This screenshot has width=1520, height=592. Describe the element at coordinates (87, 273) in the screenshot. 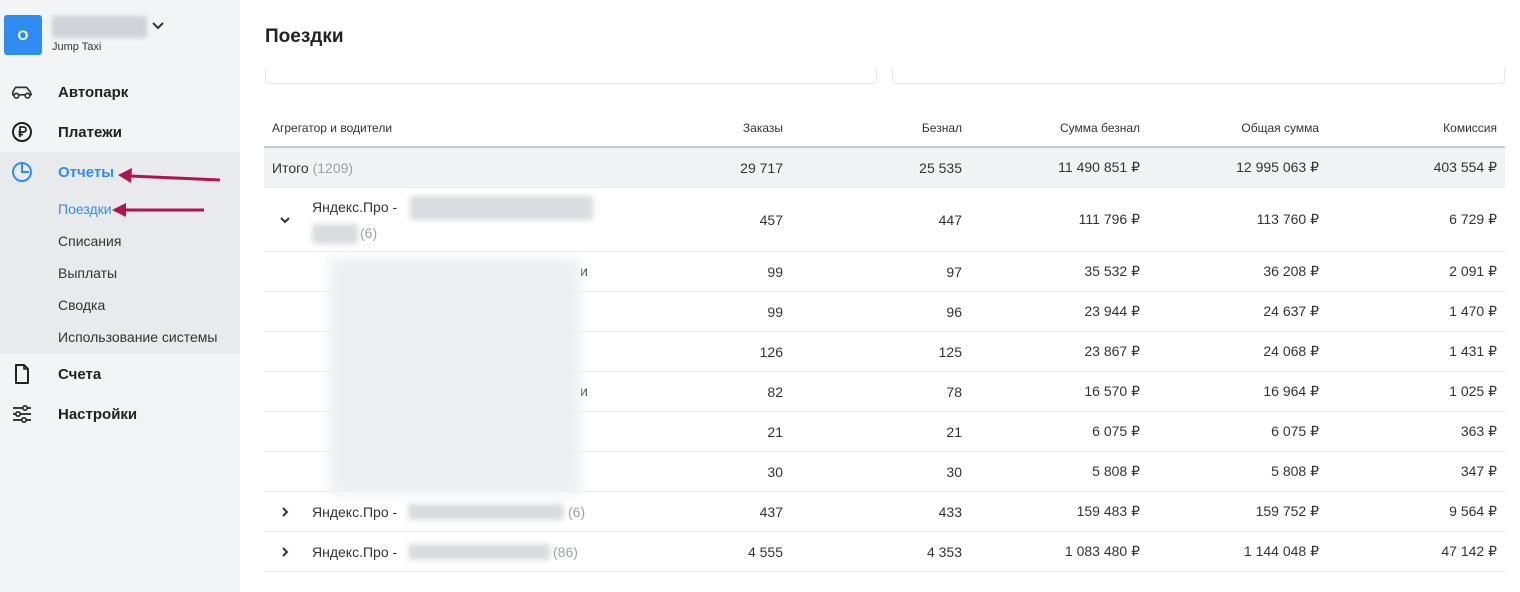

I see `subnav-payouts: Выплаты` at that location.